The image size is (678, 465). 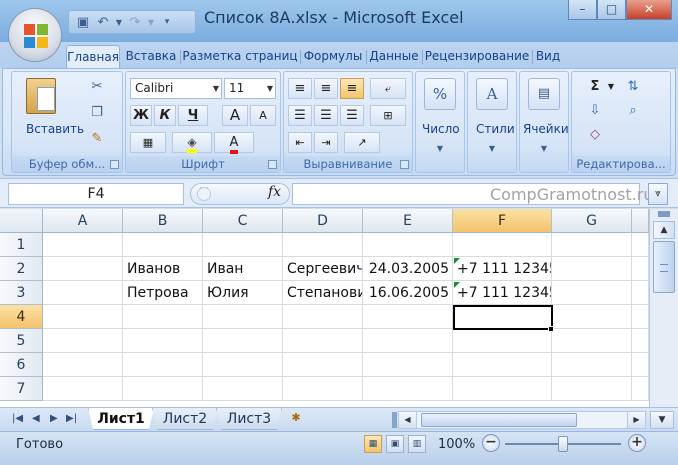 I want to click on cell-h7, so click(x=640, y=389).